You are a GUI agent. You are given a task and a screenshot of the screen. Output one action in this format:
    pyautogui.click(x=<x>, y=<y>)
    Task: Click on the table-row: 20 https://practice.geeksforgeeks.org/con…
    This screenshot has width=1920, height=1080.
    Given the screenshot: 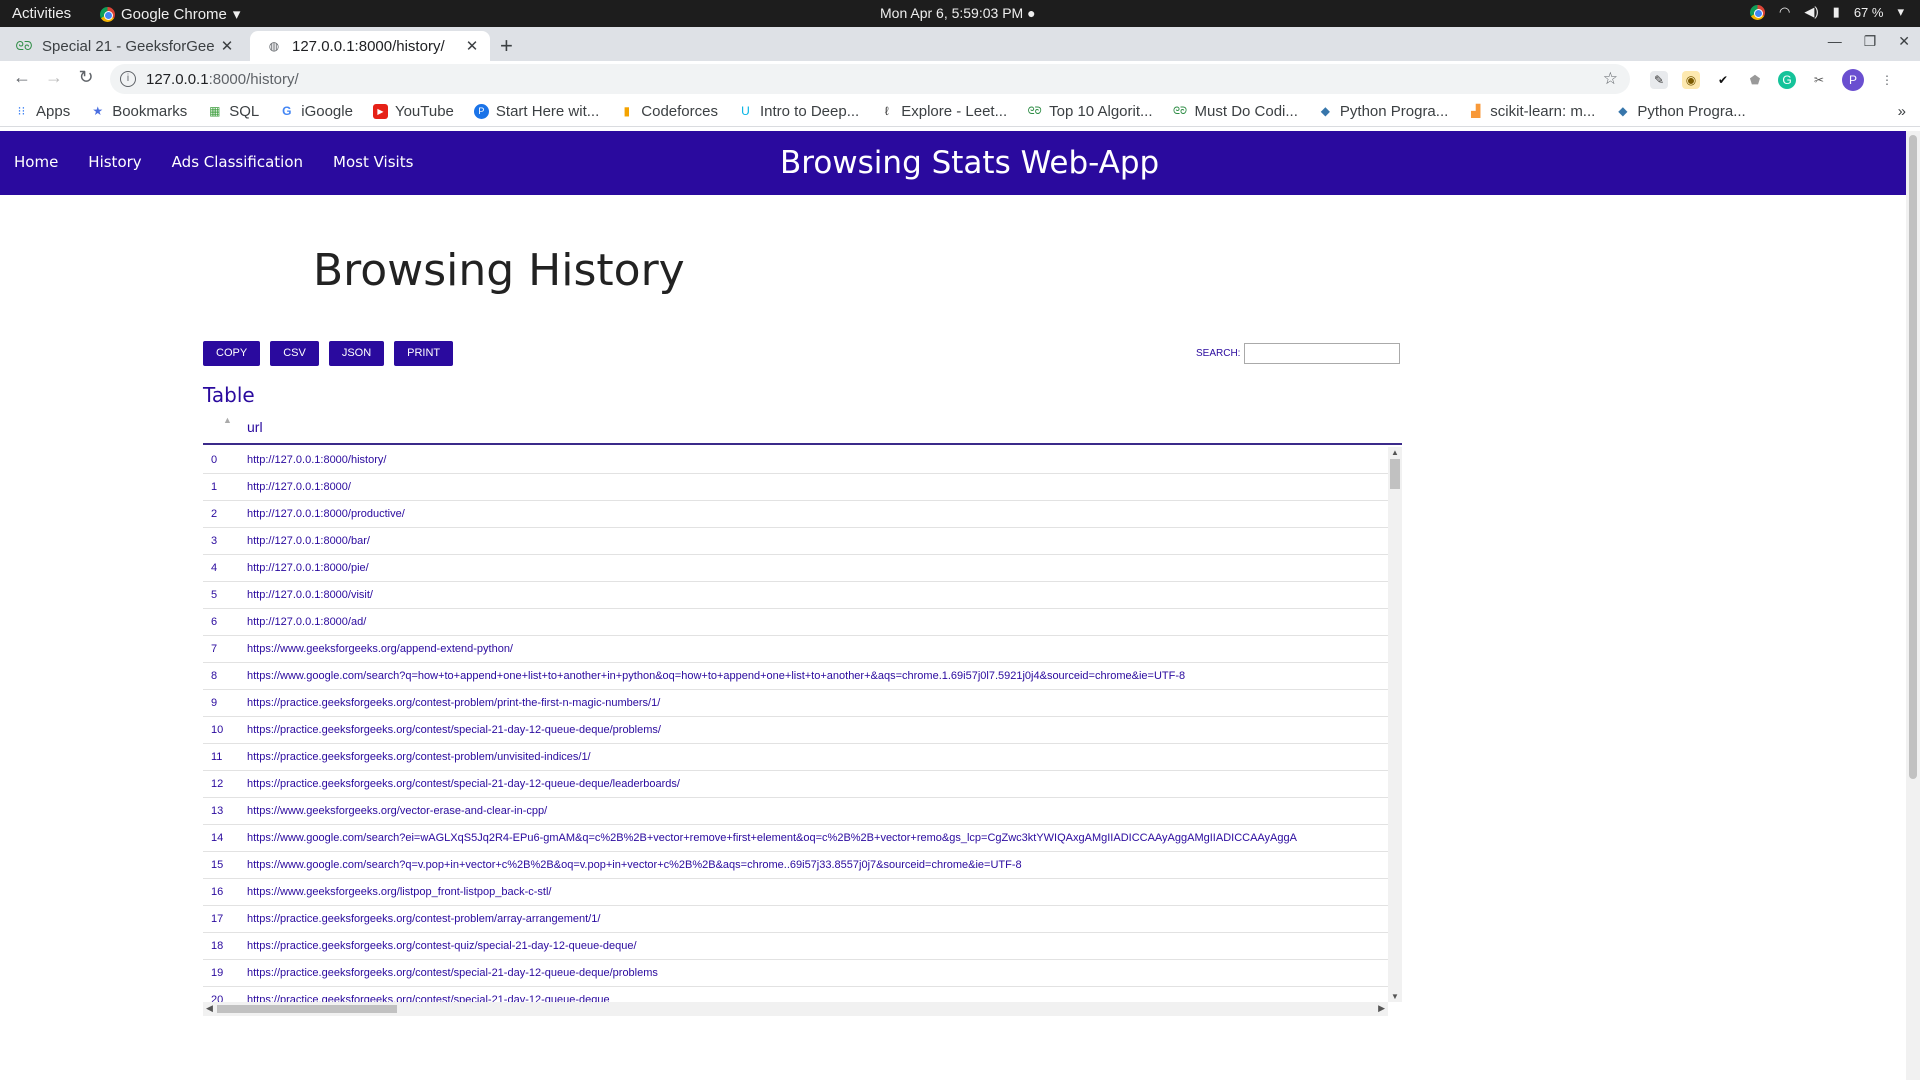 What is the action you would take?
    pyautogui.click(x=795, y=994)
    